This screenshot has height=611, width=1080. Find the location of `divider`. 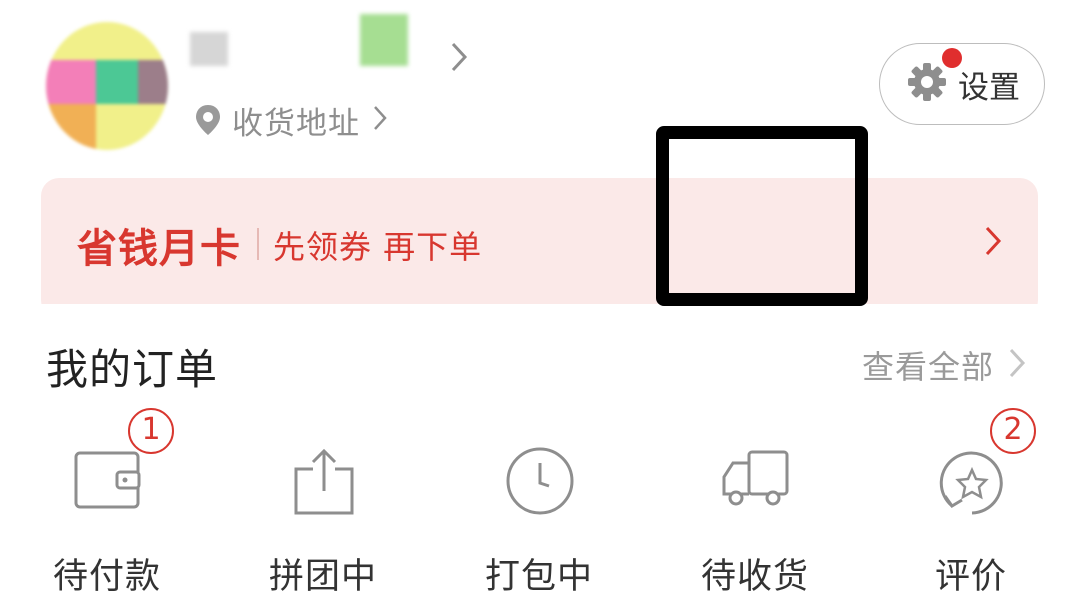

divider is located at coordinates (258, 244).